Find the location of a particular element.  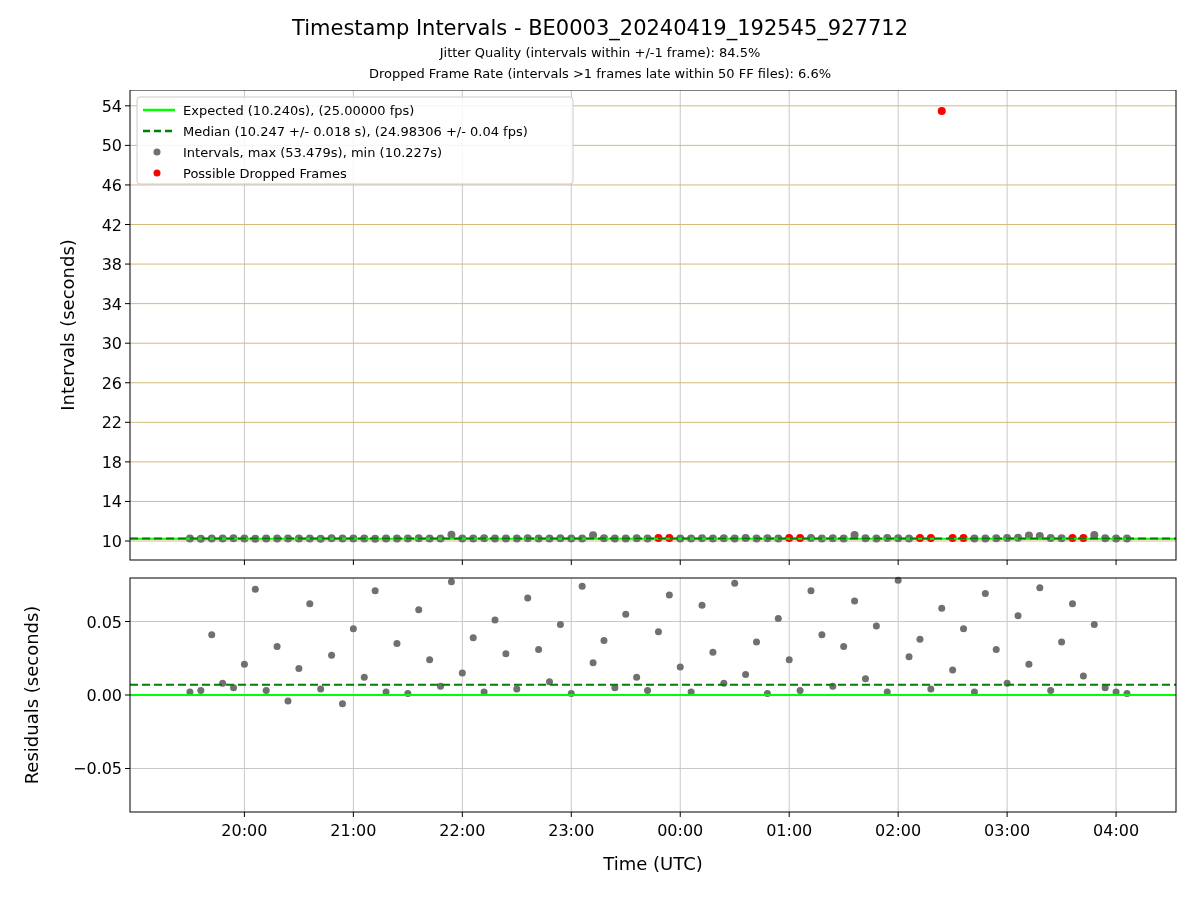

y-tick-label: 22 is located at coordinates (111, 423).